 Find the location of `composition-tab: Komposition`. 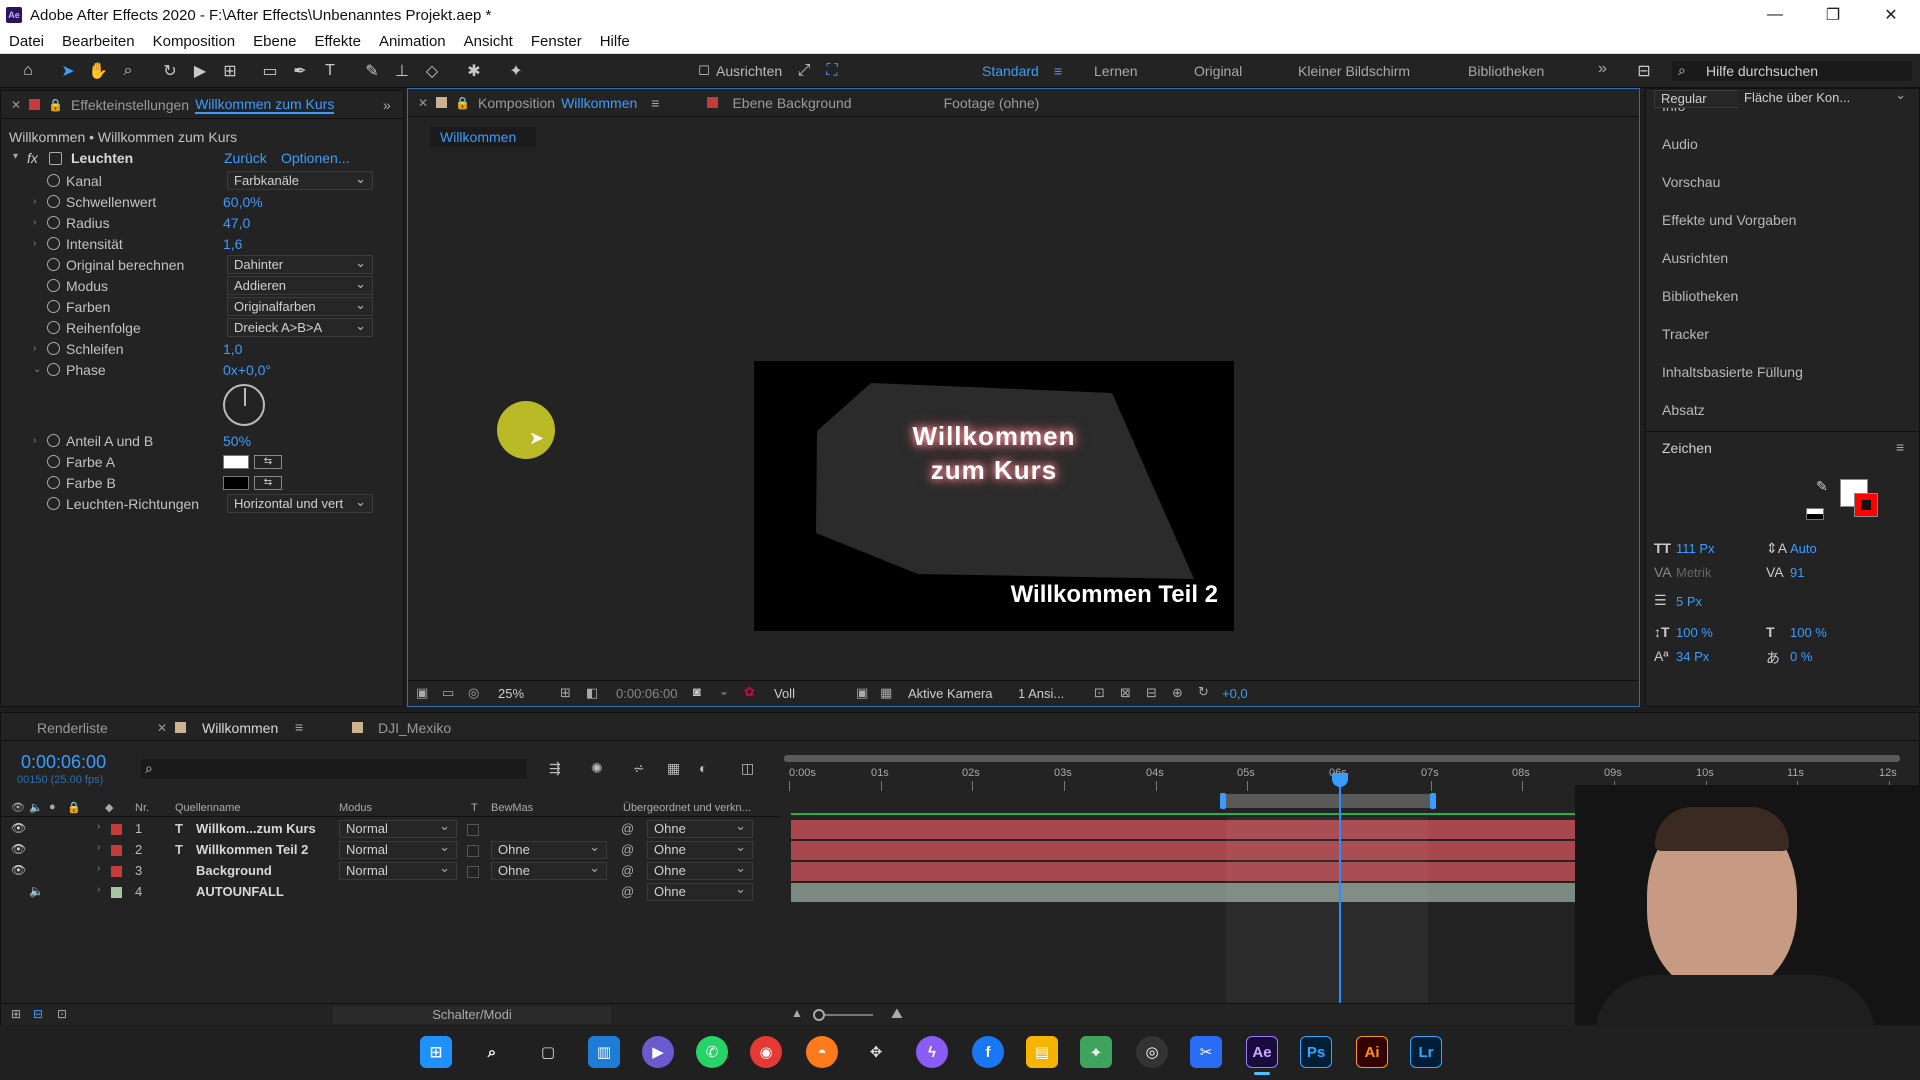

composition-tab: Komposition is located at coordinates (516, 103).